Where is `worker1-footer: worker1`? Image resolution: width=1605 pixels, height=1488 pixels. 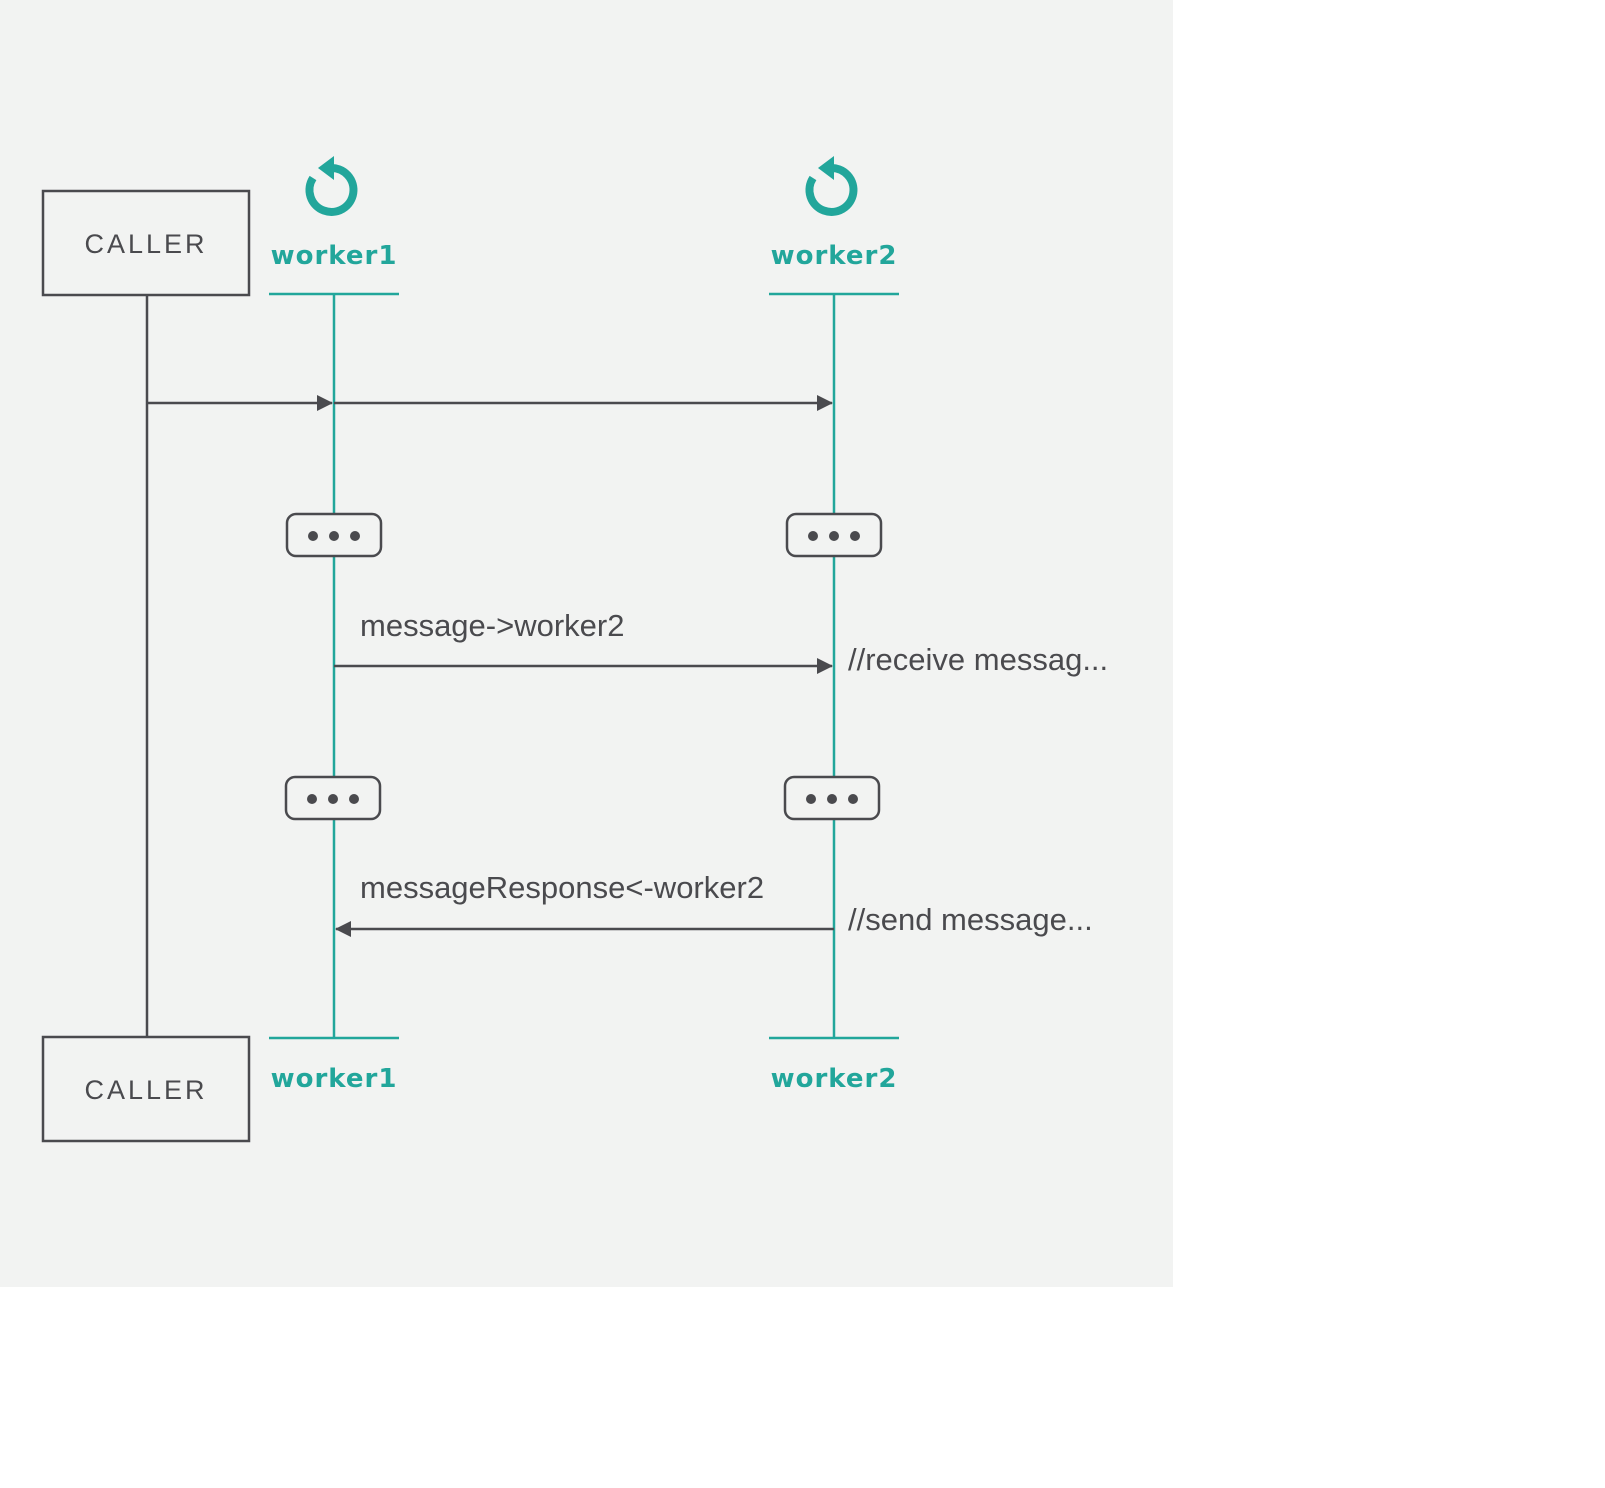 worker1-footer: worker1 is located at coordinates (334, 1065).